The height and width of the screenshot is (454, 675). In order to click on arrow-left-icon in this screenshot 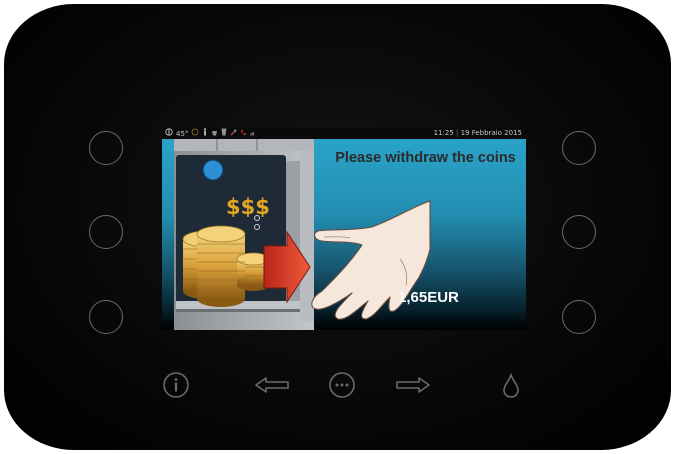, I will do `click(273, 387)`.